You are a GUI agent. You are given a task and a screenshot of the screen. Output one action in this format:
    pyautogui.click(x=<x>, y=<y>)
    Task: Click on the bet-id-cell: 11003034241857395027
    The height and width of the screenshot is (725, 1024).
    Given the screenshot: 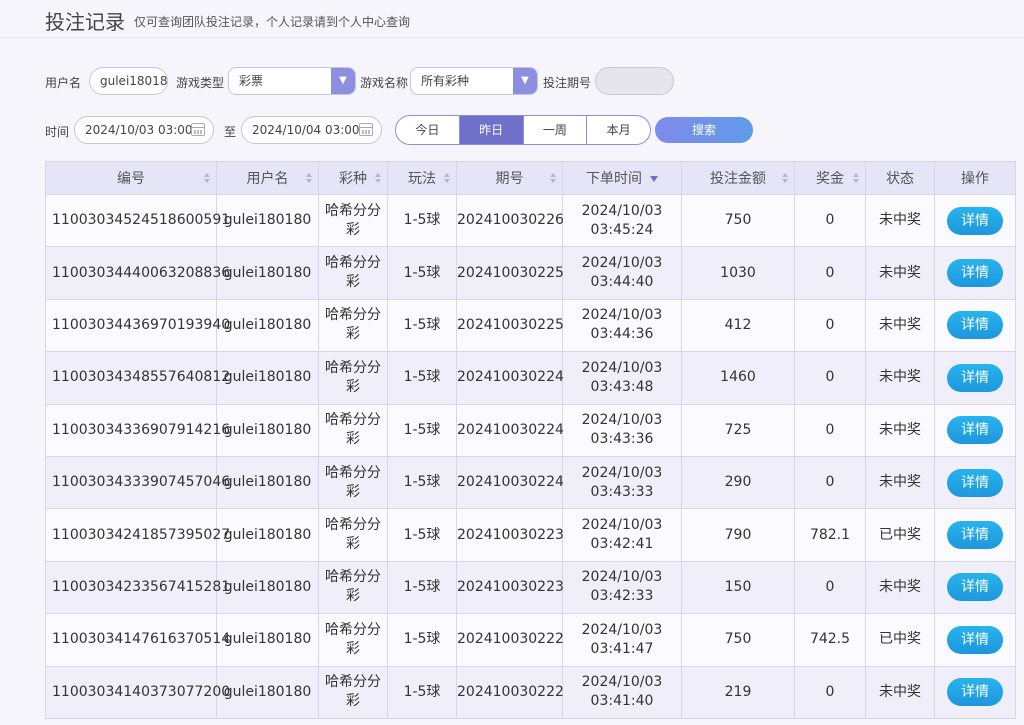 What is the action you would take?
    pyautogui.click(x=137, y=535)
    